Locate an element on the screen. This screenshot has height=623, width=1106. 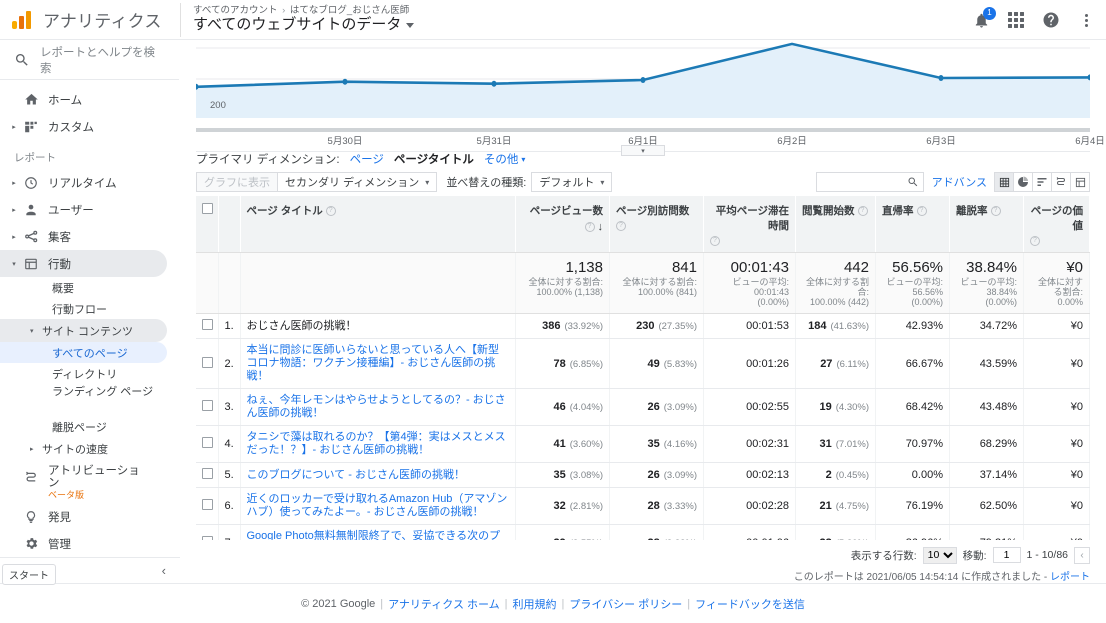
footer-link-terms: 利用規約 is located at coordinates (535, 604).